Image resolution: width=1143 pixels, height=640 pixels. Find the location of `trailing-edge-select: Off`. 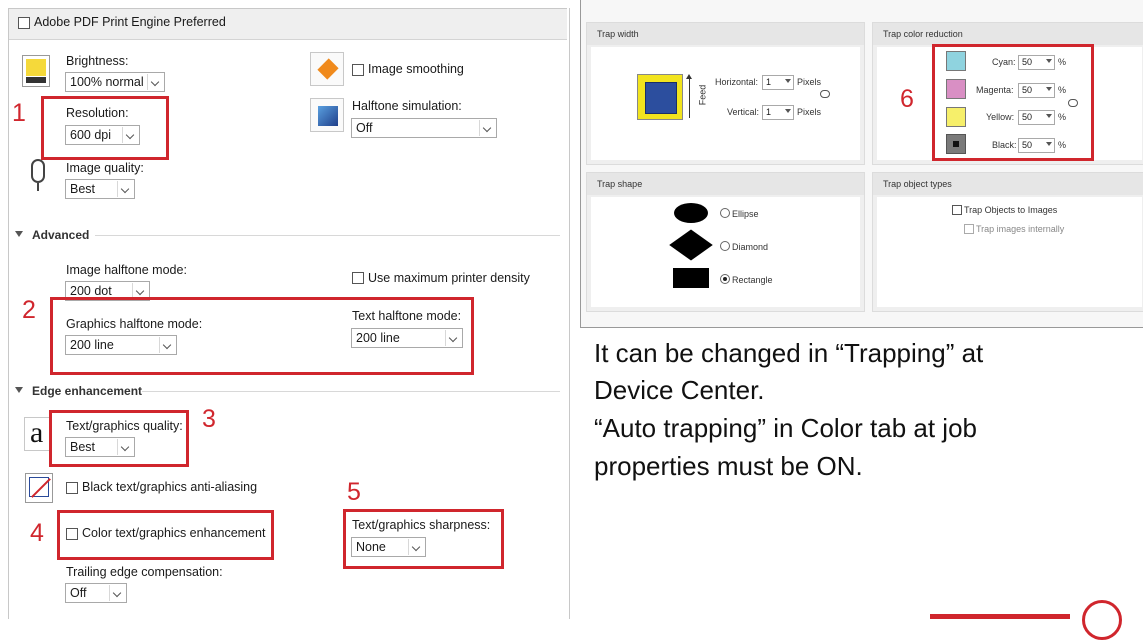

trailing-edge-select: Off is located at coordinates (96, 593).